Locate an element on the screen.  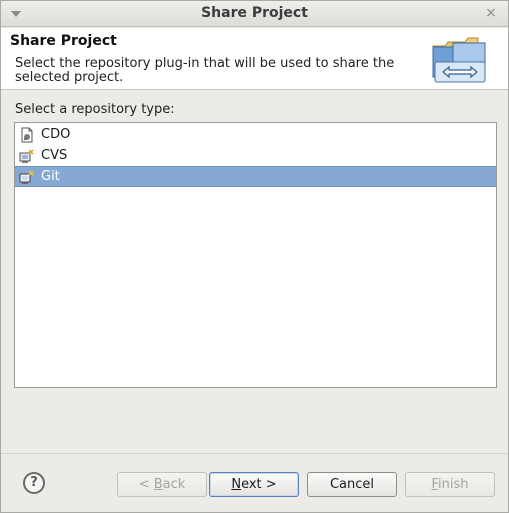
back-button-prefix: < is located at coordinates (146, 484).